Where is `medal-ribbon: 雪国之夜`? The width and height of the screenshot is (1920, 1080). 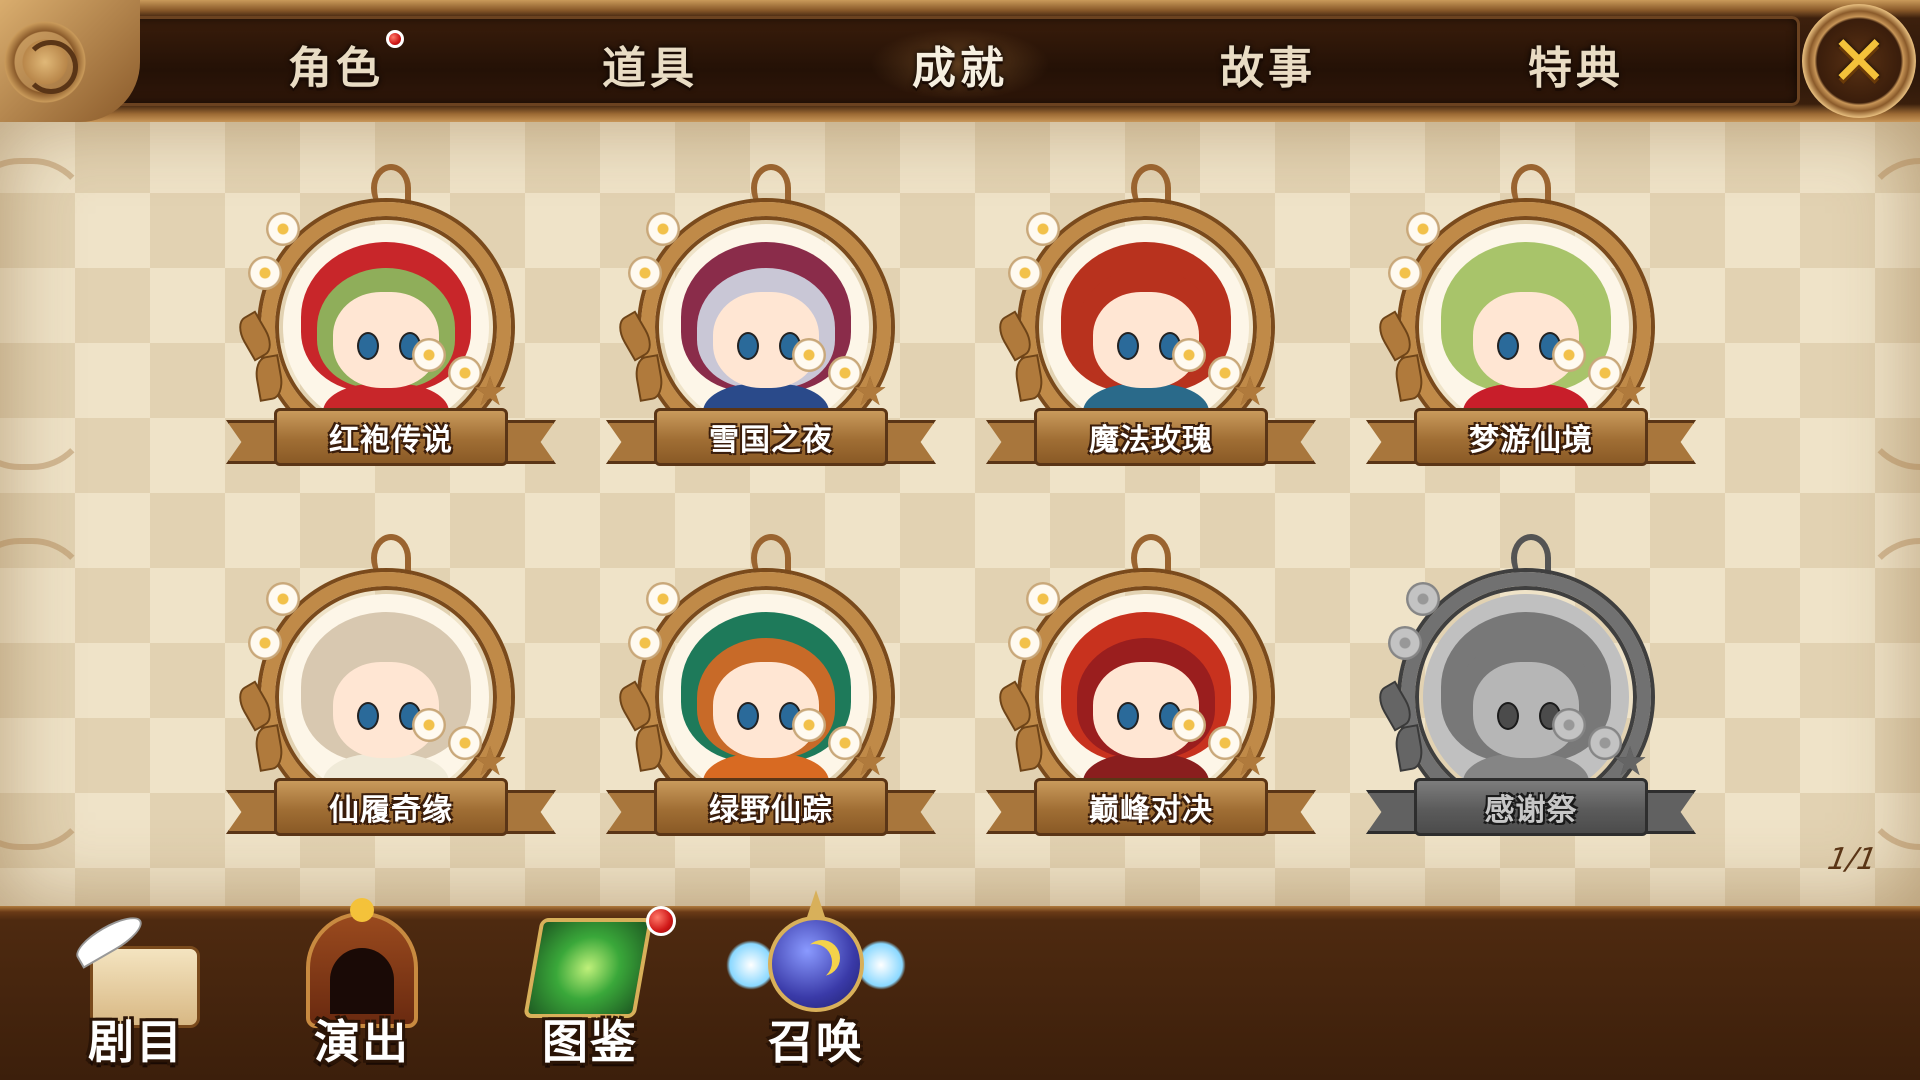 medal-ribbon: 雪国之夜 is located at coordinates (771, 438).